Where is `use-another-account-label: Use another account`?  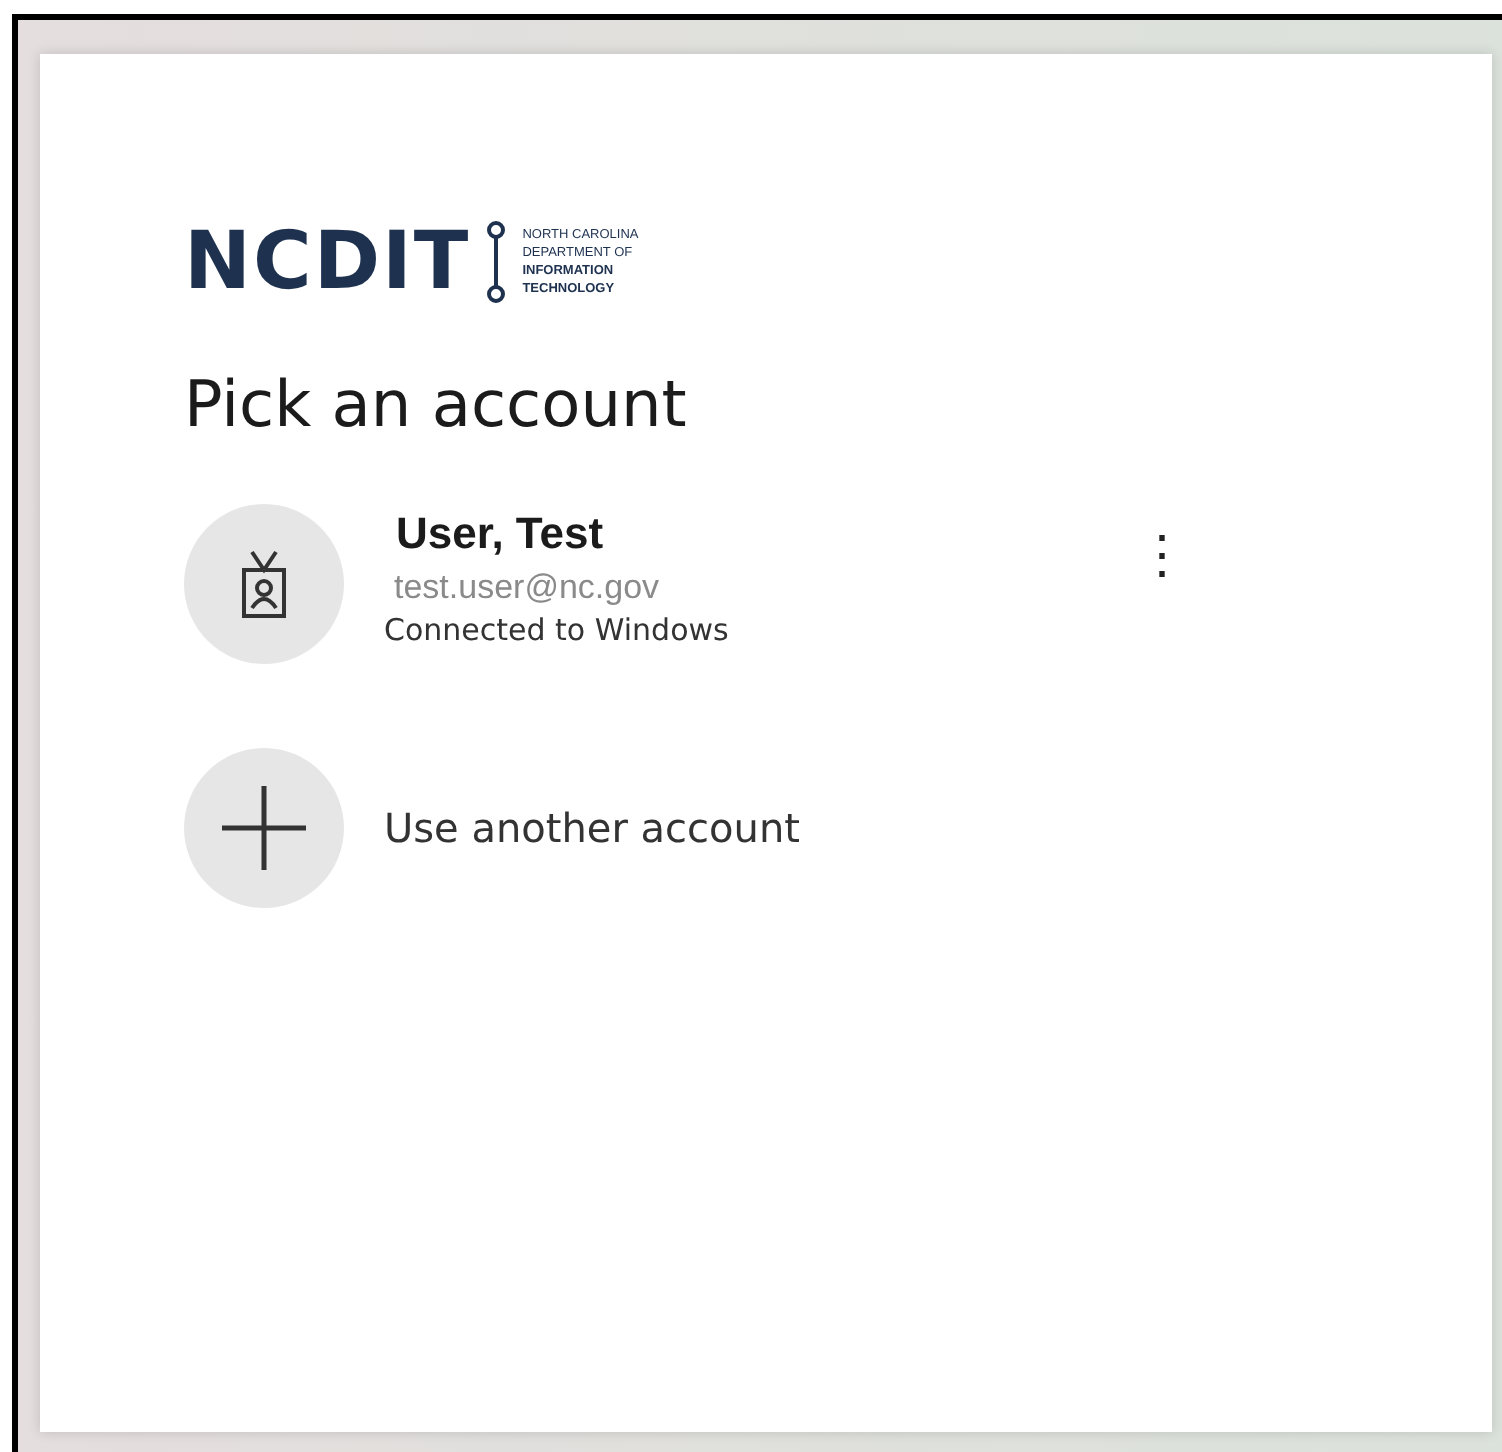
use-another-account-label: Use another account is located at coordinates (592, 829).